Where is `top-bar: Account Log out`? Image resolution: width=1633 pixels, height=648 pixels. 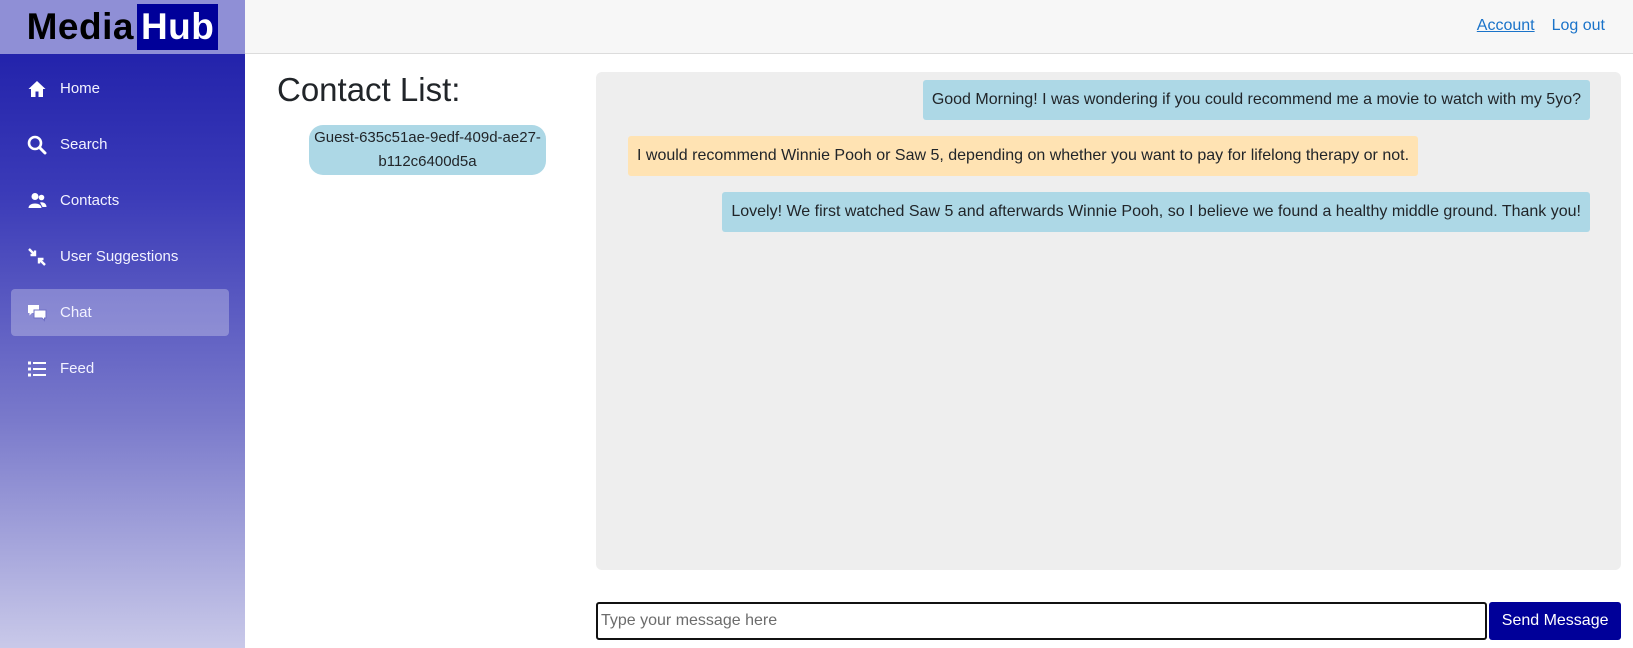 top-bar: Account Log out is located at coordinates (939, 27).